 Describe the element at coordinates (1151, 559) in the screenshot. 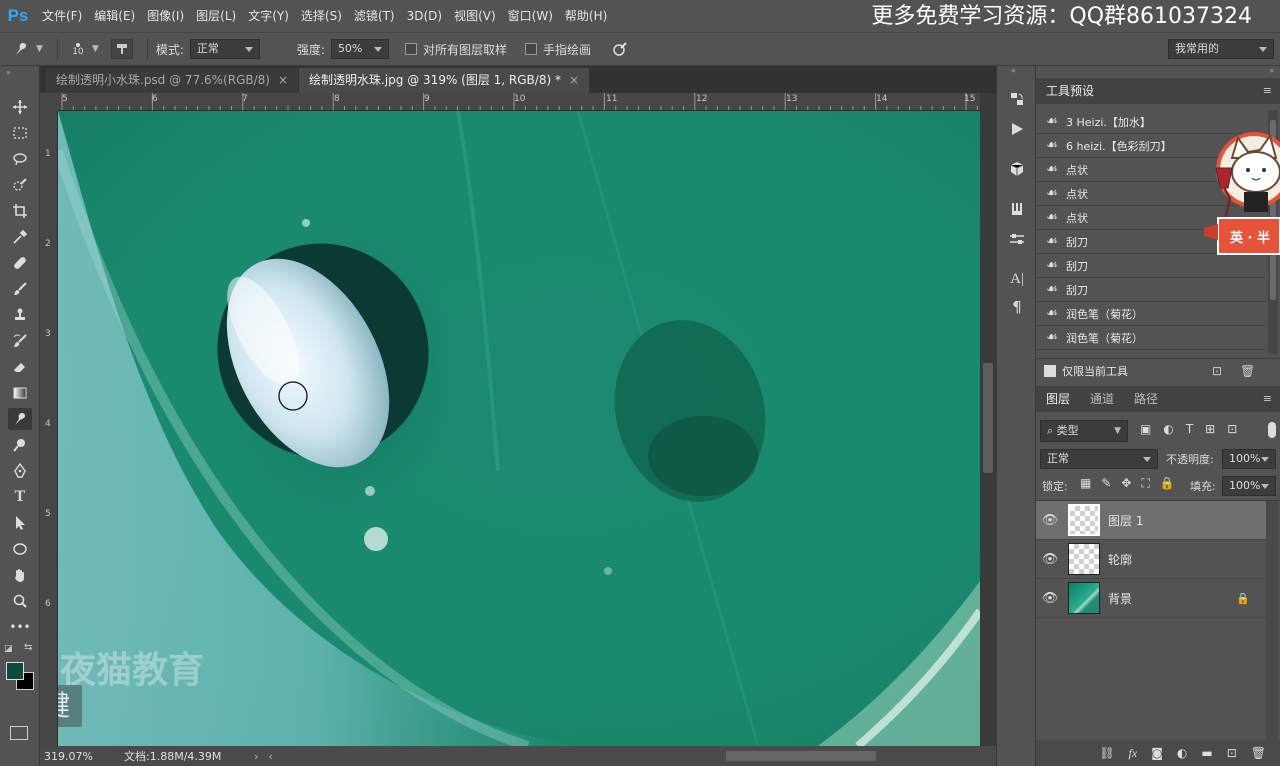

I see `layer-row: 👁 轮廓` at that location.